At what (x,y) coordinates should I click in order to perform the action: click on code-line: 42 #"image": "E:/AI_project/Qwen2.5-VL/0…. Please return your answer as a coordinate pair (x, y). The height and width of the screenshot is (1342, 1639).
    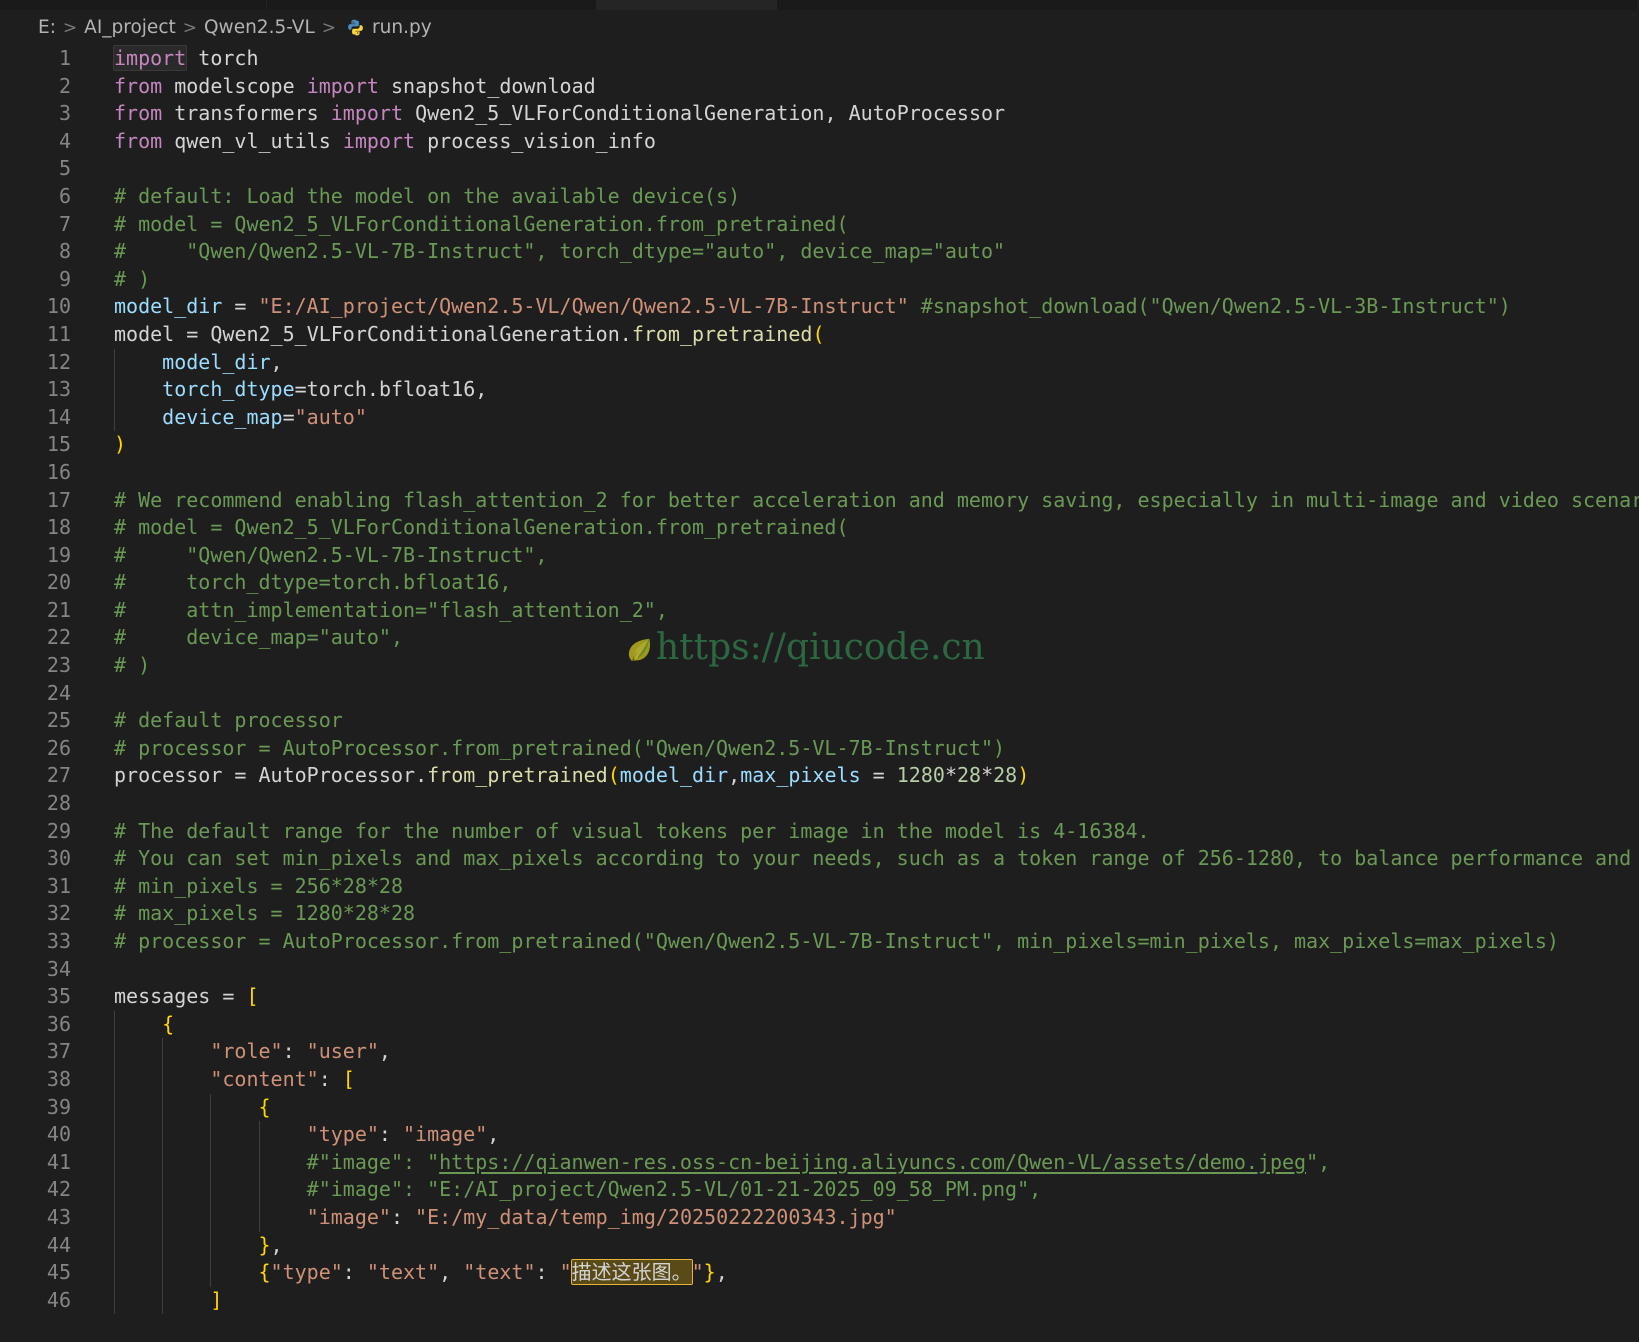
    Looking at the image, I should click on (819, 1190).